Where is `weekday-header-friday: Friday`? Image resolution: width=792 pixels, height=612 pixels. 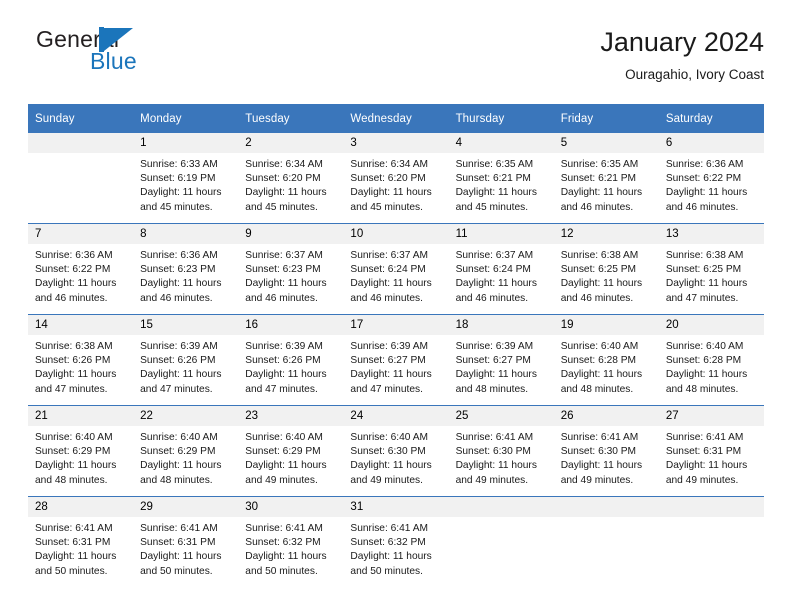 weekday-header-friday: Friday is located at coordinates (606, 118).